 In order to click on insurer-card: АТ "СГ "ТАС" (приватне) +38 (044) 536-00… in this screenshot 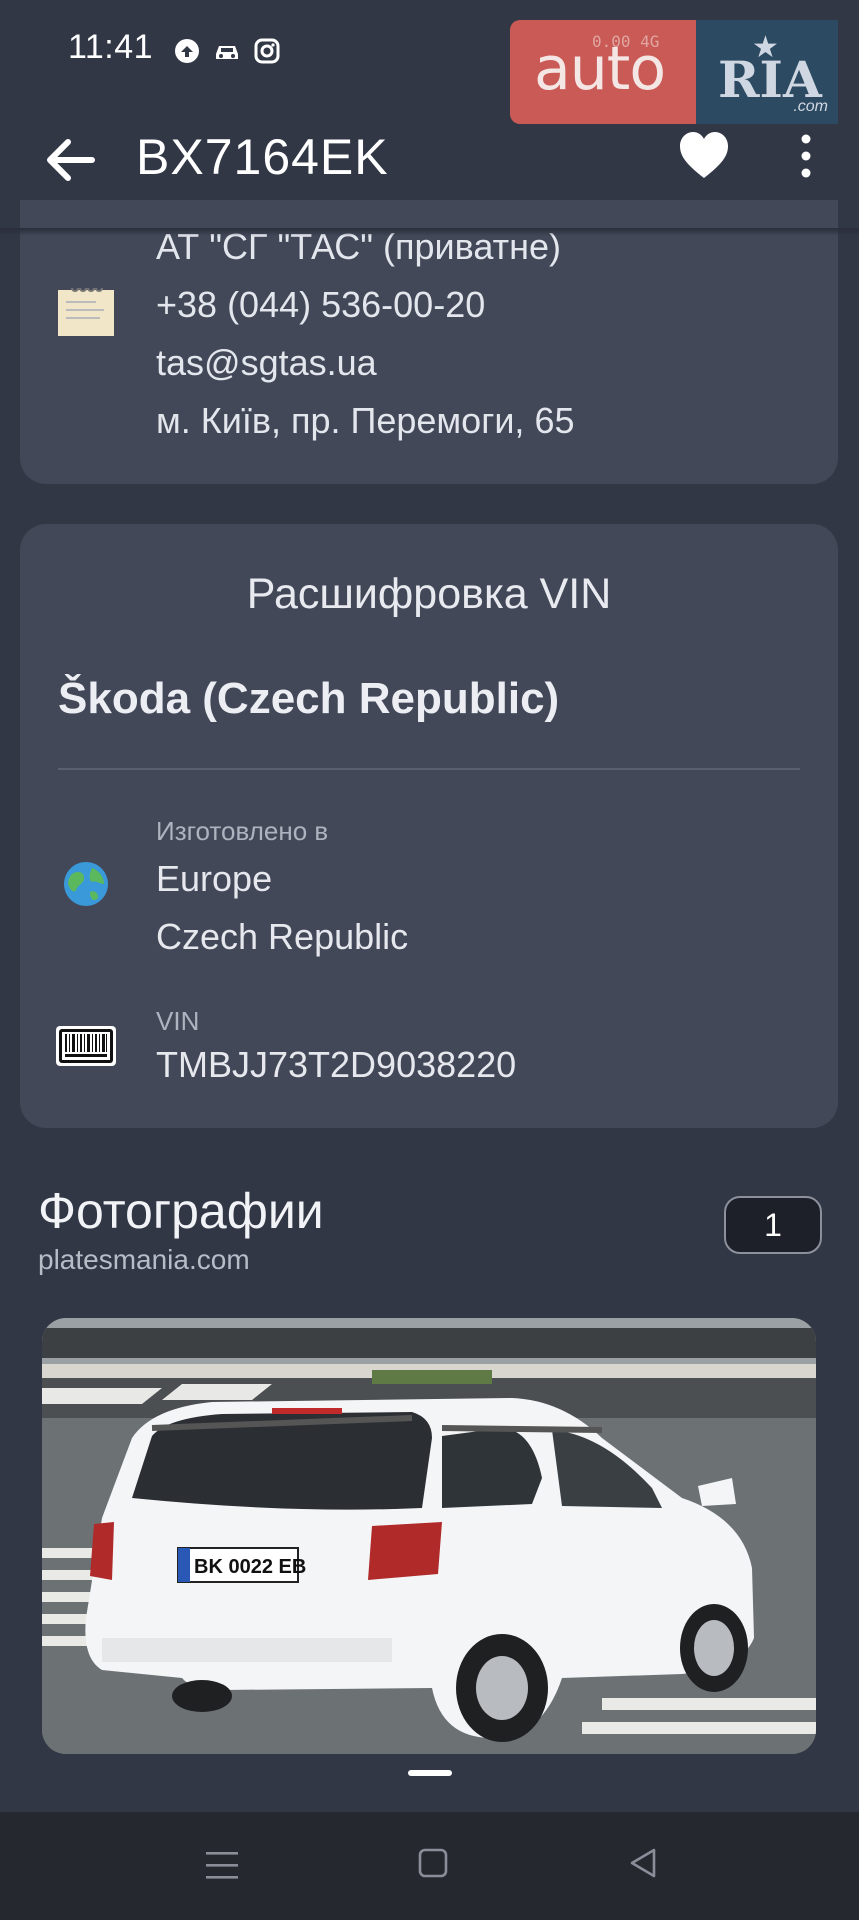, I will do `click(429, 342)`.